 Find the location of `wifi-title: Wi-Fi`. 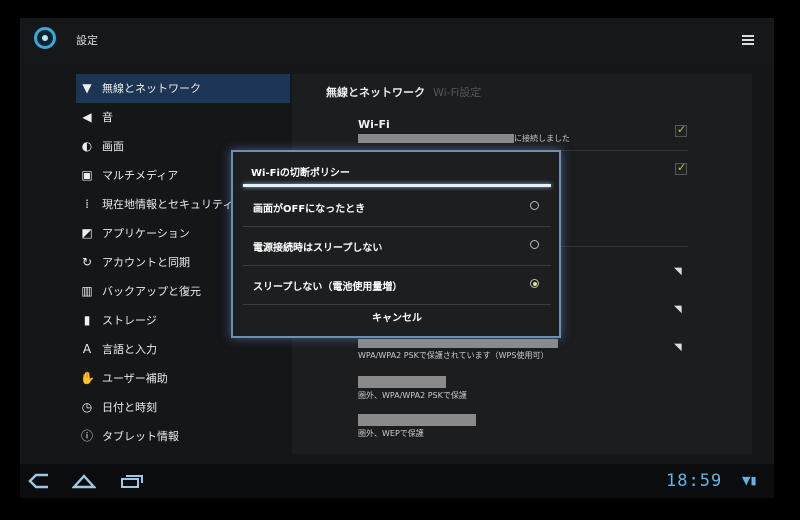

wifi-title: Wi-Fi is located at coordinates (374, 124).